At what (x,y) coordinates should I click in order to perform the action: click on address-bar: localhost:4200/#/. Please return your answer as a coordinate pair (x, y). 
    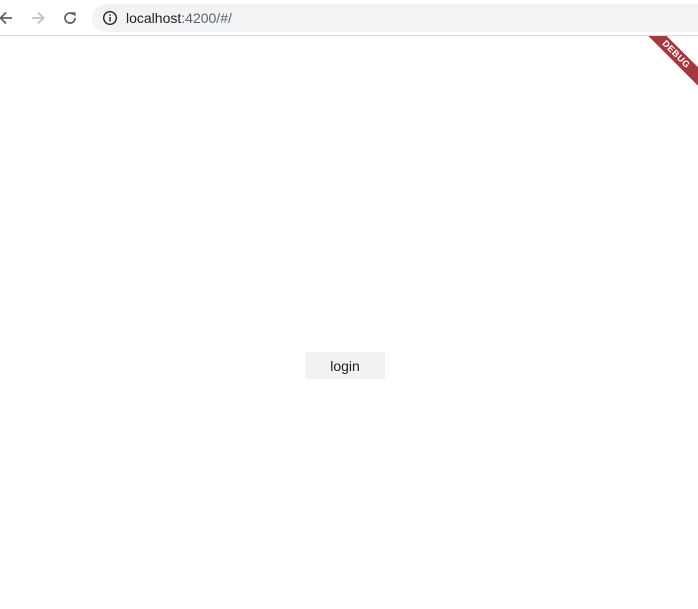
    Looking at the image, I should click on (395, 18).